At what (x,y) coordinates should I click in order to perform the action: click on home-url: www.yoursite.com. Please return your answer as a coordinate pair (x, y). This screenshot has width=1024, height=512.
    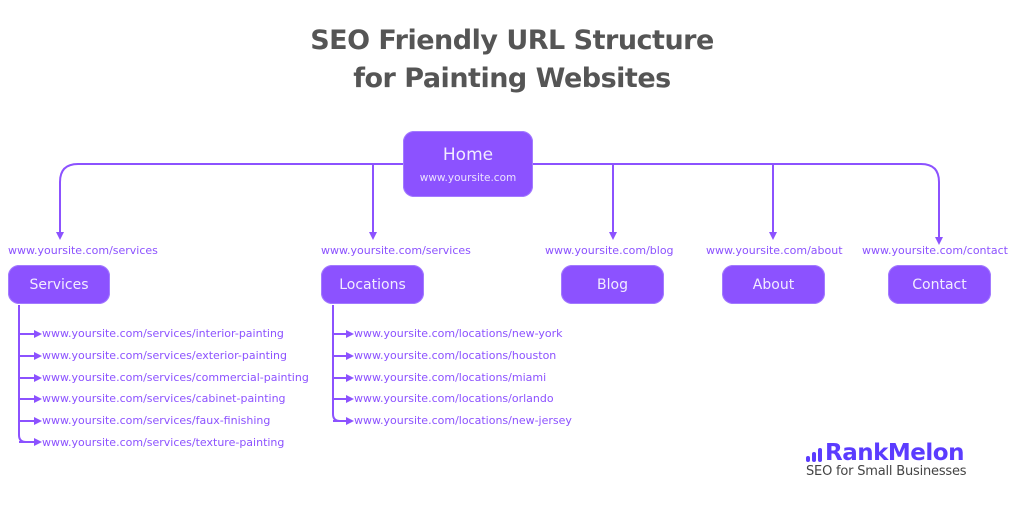
    Looking at the image, I should click on (468, 177).